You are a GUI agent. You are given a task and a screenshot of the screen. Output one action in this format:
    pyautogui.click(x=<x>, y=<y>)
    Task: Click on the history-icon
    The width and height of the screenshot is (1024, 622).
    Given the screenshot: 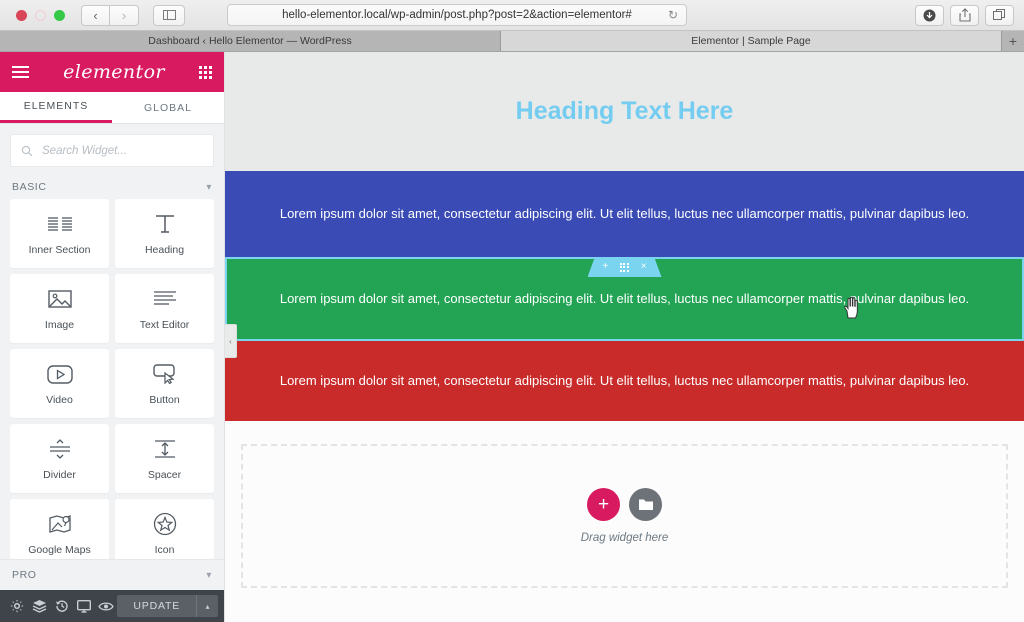 What is the action you would take?
    pyautogui.click(x=62, y=606)
    